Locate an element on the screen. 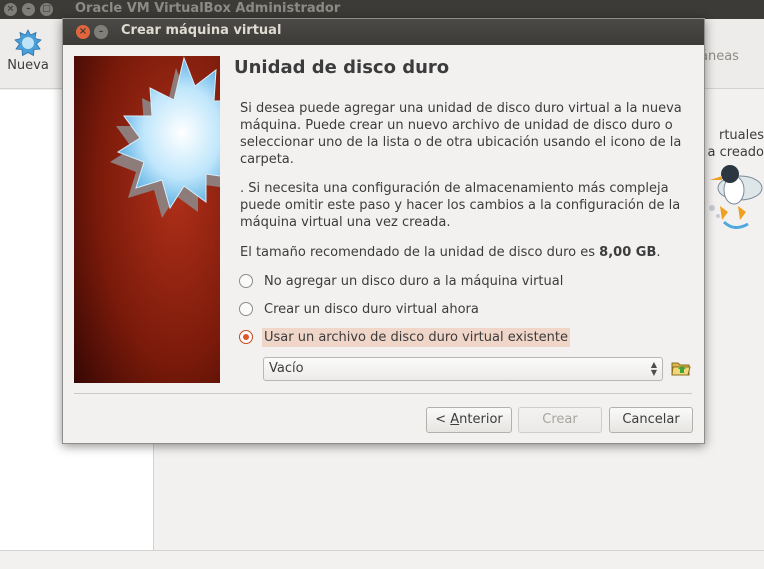 Image resolution: width=764 pixels, height=569 pixels. radio-create-disk: Crear un disco duro virtual ahora is located at coordinates (360, 309).